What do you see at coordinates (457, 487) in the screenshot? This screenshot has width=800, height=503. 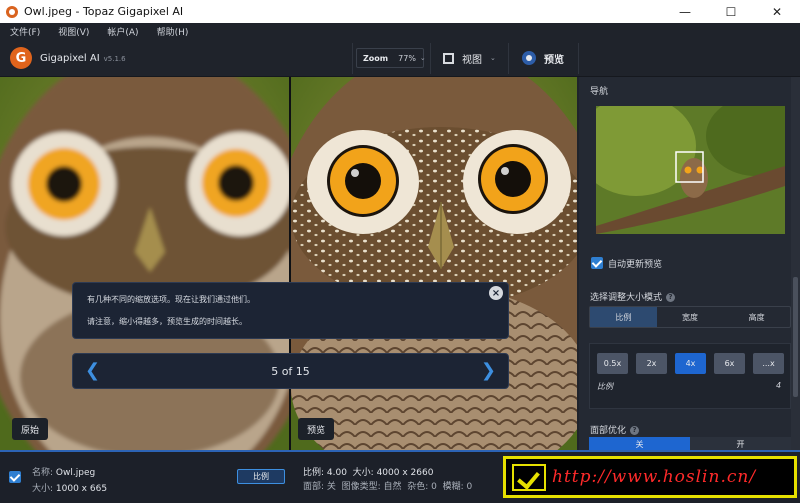 I see `output-blur: 模糊: 0` at bounding box center [457, 487].